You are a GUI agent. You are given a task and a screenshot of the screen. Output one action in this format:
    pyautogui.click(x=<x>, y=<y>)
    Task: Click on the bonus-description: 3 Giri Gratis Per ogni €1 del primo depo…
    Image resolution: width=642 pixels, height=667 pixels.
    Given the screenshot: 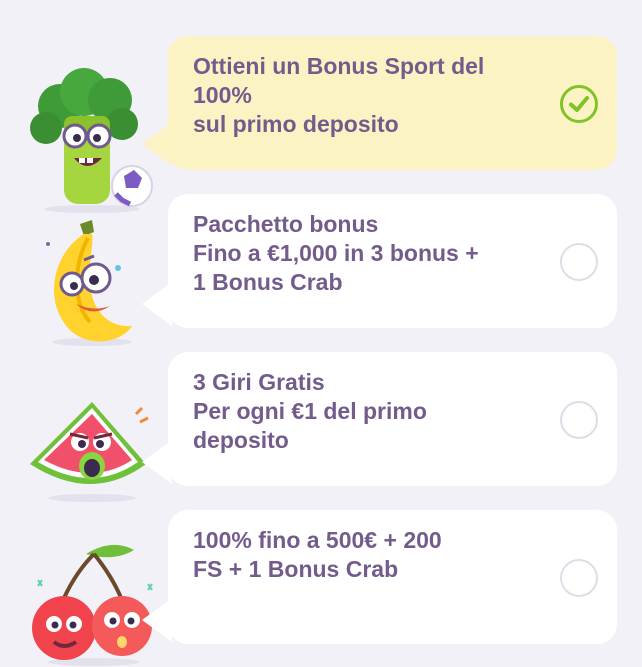 What is the action you would take?
    pyautogui.click(x=365, y=411)
    